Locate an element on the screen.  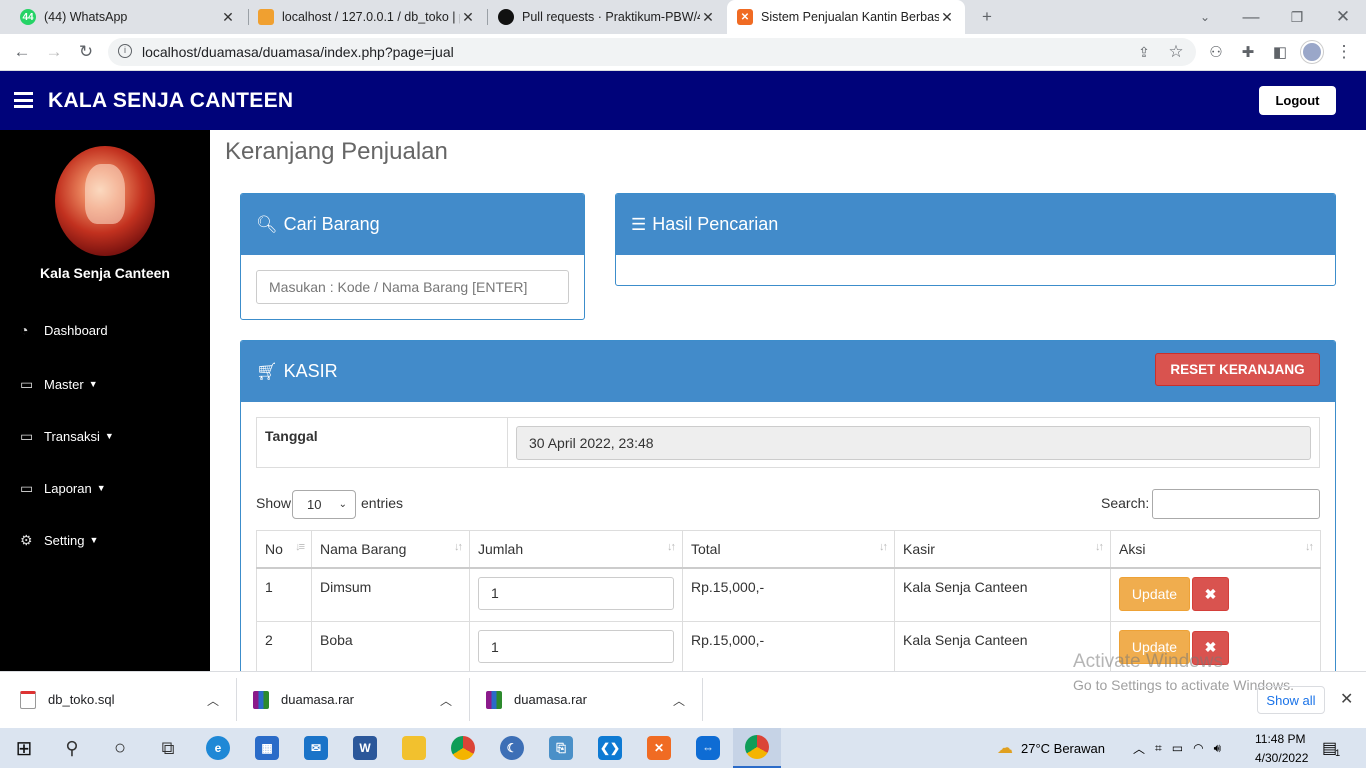
side-panel-button: ◧ is located at coordinates (1280, 52).